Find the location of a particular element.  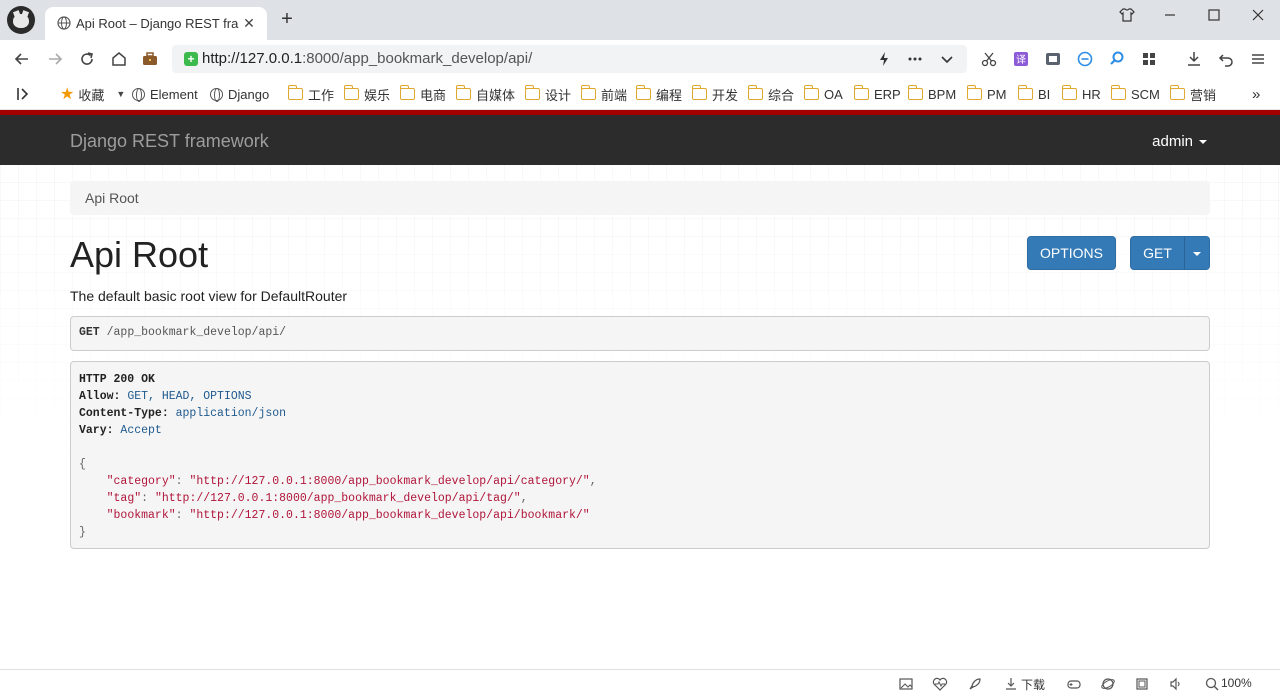

get-format-dropdown is located at coordinates (1197, 253).